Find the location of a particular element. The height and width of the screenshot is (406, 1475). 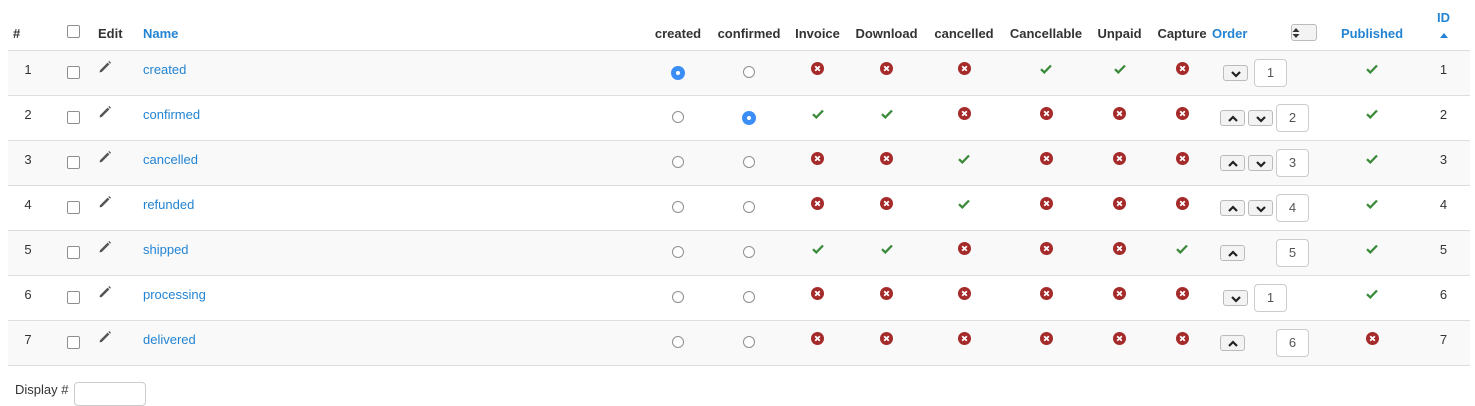

status-name-link: refunded is located at coordinates (393, 199).